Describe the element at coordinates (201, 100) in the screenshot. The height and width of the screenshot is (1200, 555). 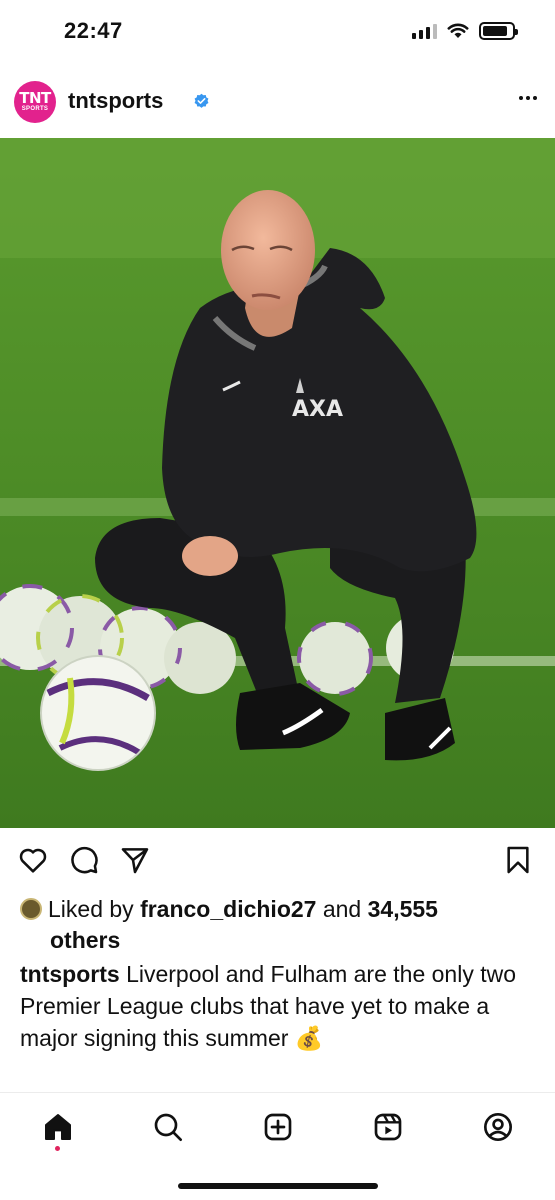
I see `verified-badge-icon` at that location.